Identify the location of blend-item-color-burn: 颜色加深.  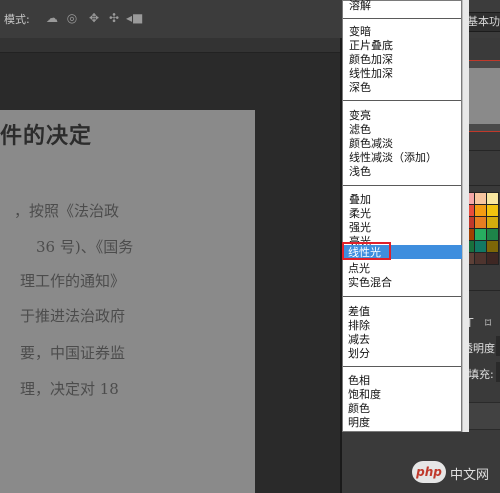
(371, 59).